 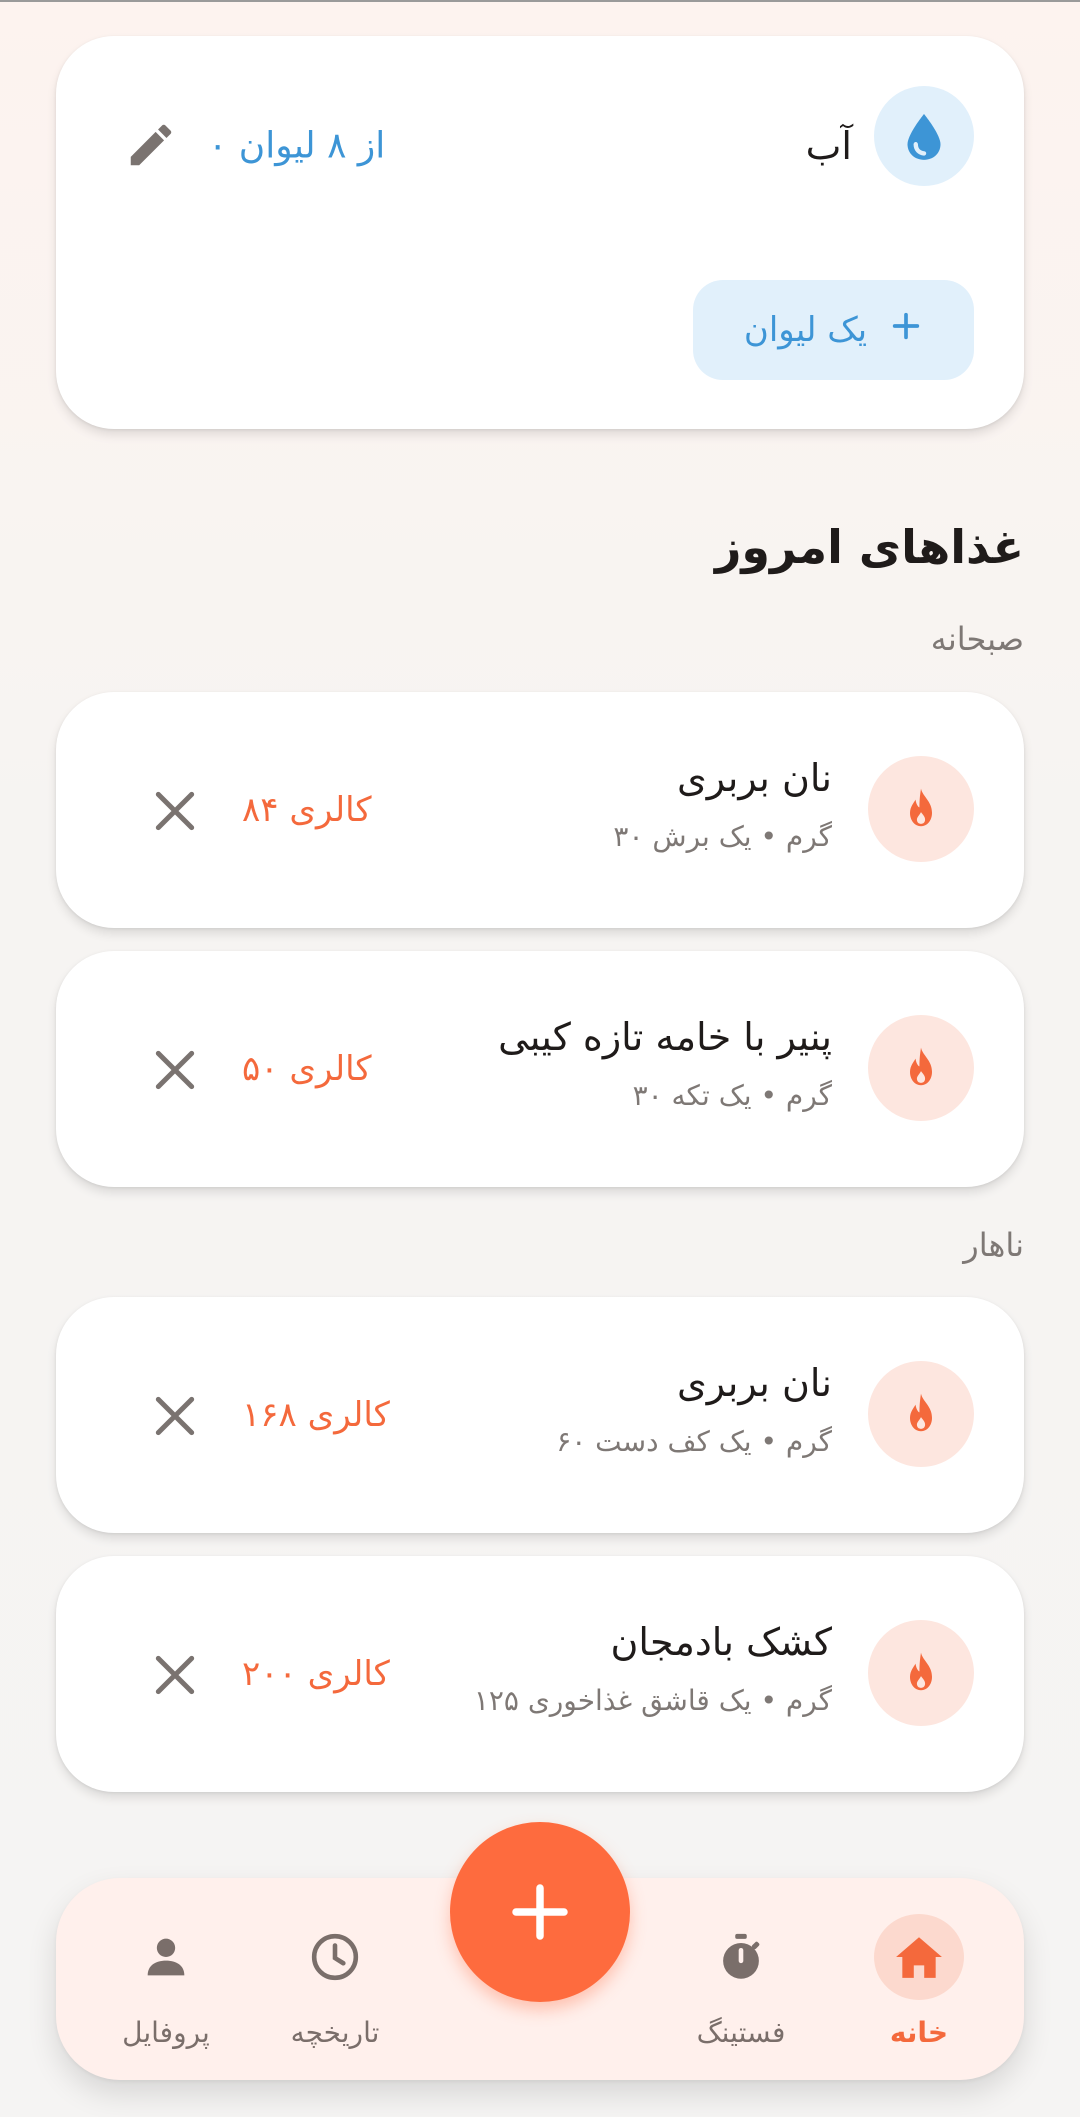 What do you see at coordinates (297, 146) in the screenshot?
I see `water-count: ۰ از ۸ لیوان` at bounding box center [297, 146].